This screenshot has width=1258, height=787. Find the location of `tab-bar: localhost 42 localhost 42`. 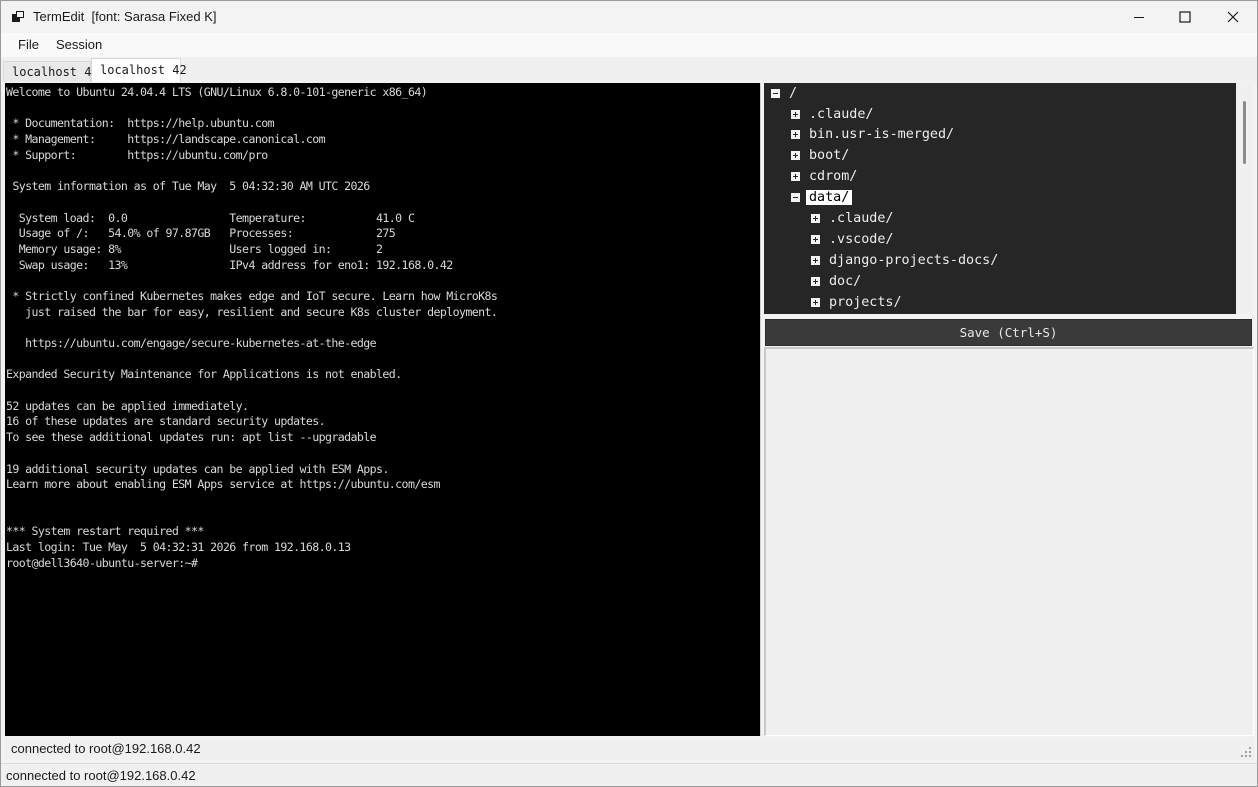

tab-bar: localhost 42 localhost 42 is located at coordinates (629, 69).